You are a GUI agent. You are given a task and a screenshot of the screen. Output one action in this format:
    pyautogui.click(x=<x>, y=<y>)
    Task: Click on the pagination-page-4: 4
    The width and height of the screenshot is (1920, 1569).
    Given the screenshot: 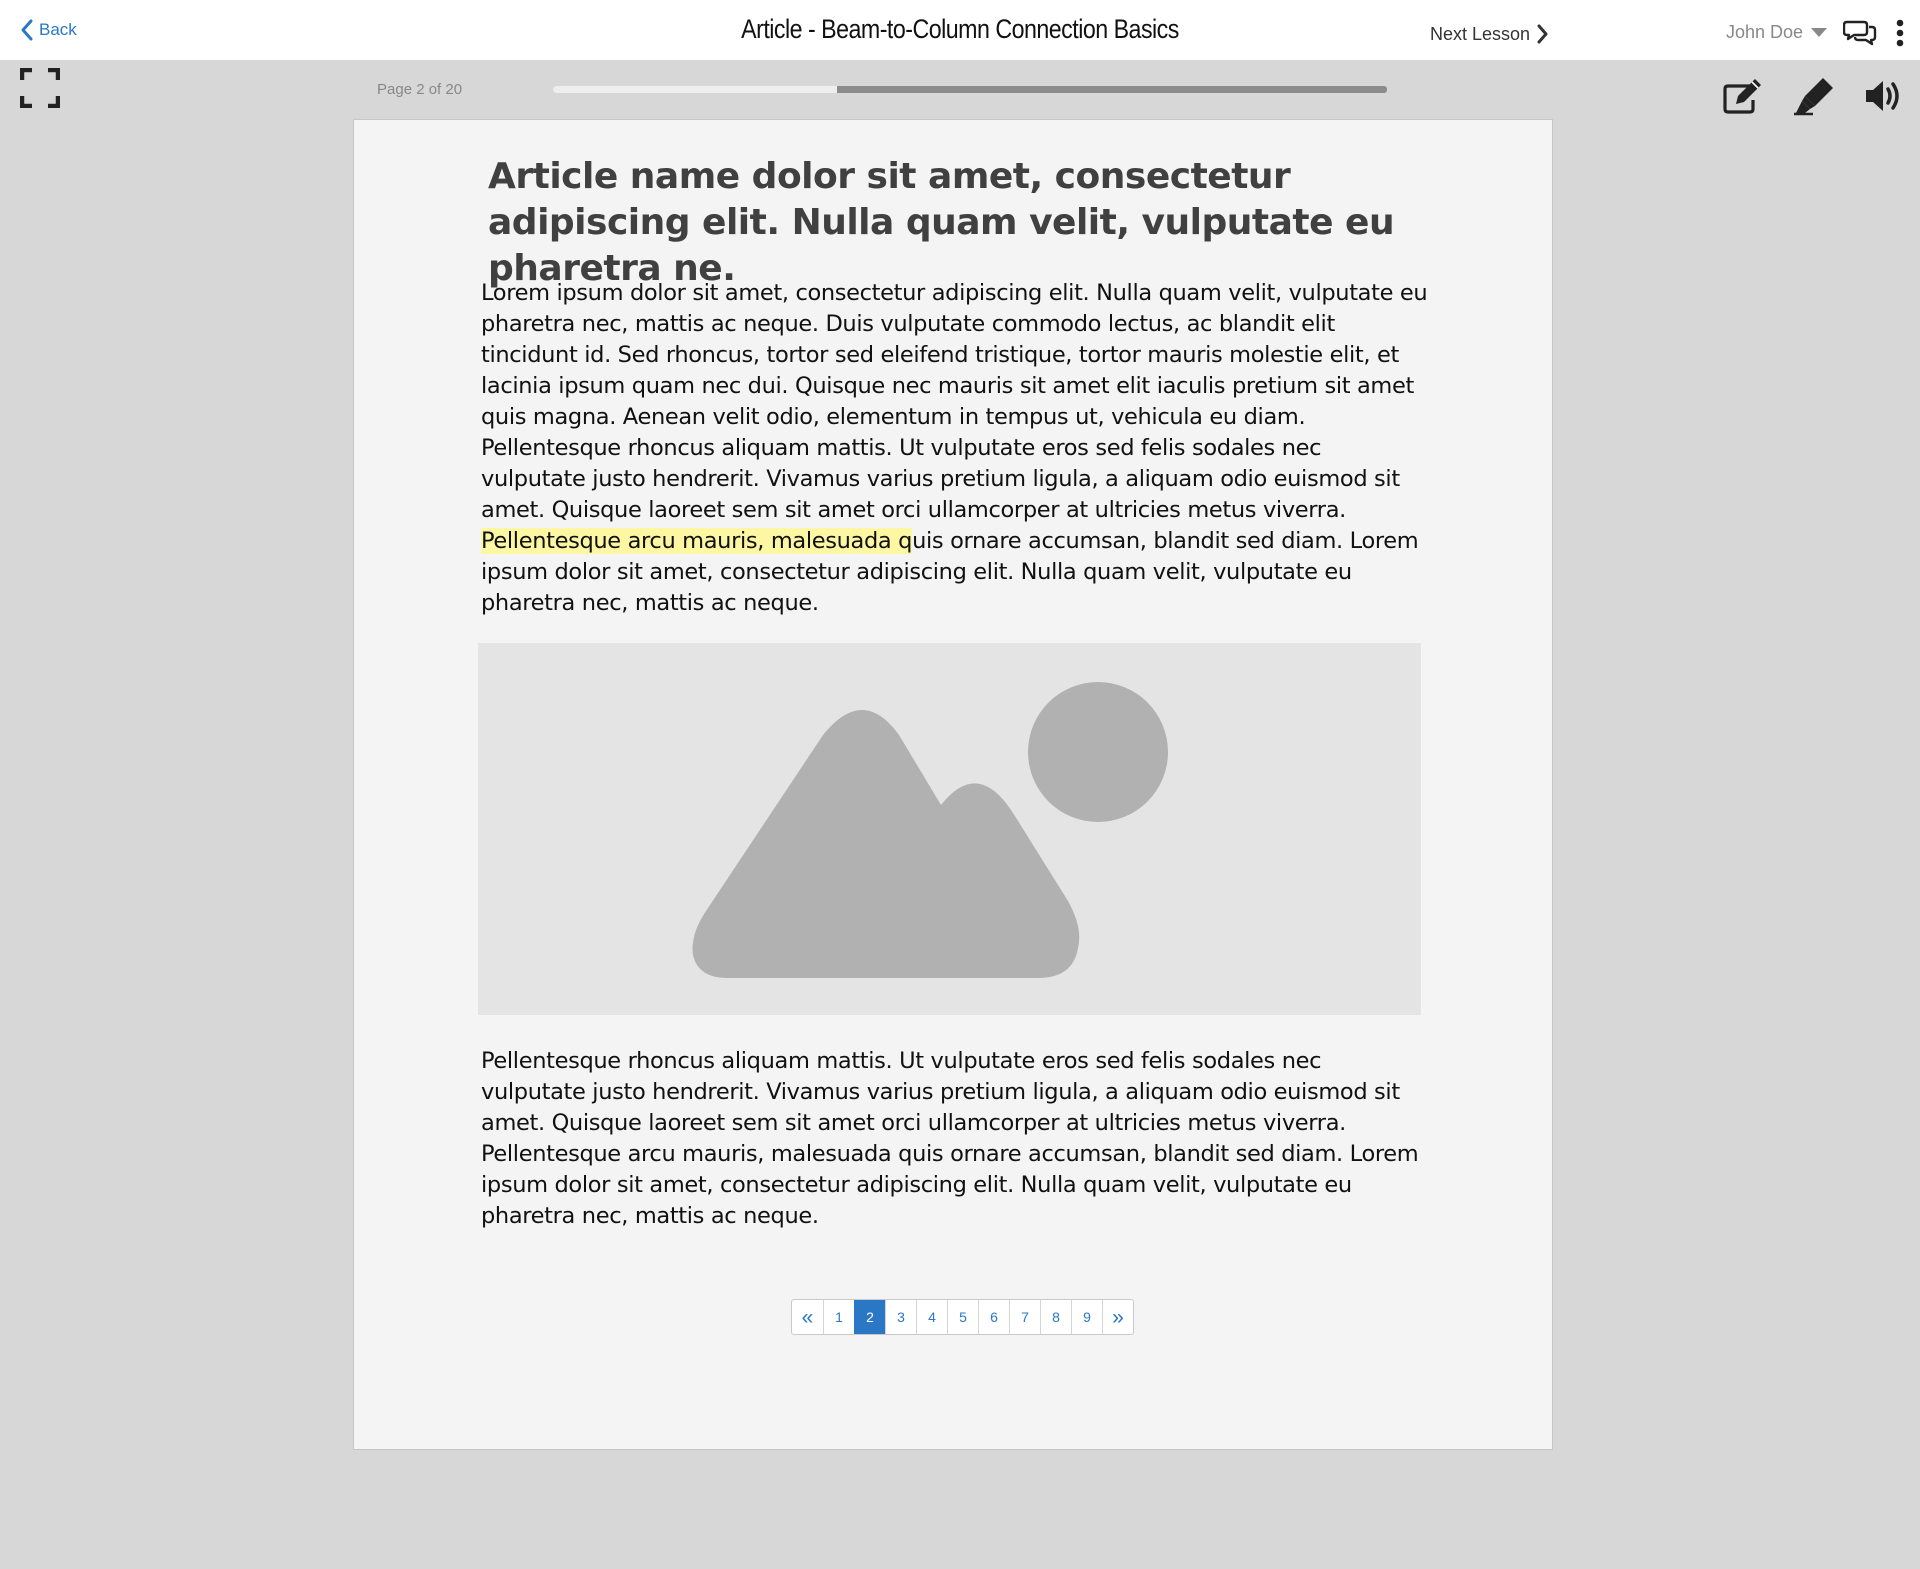 What is the action you would take?
    pyautogui.click(x=931, y=1317)
    